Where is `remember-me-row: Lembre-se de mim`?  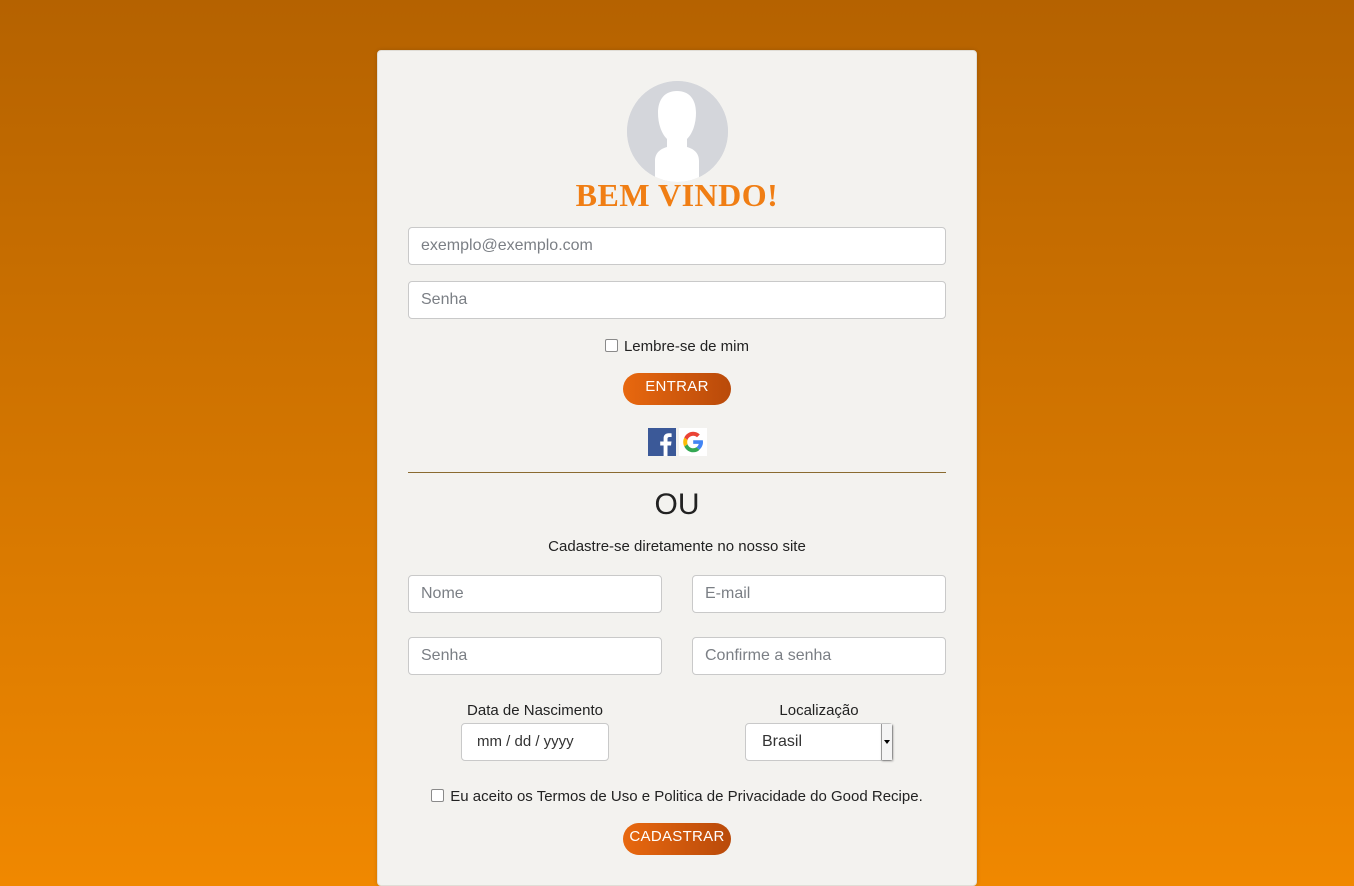 remember-me-row: Lembre-se de mim is located at coordinates (677, 346).